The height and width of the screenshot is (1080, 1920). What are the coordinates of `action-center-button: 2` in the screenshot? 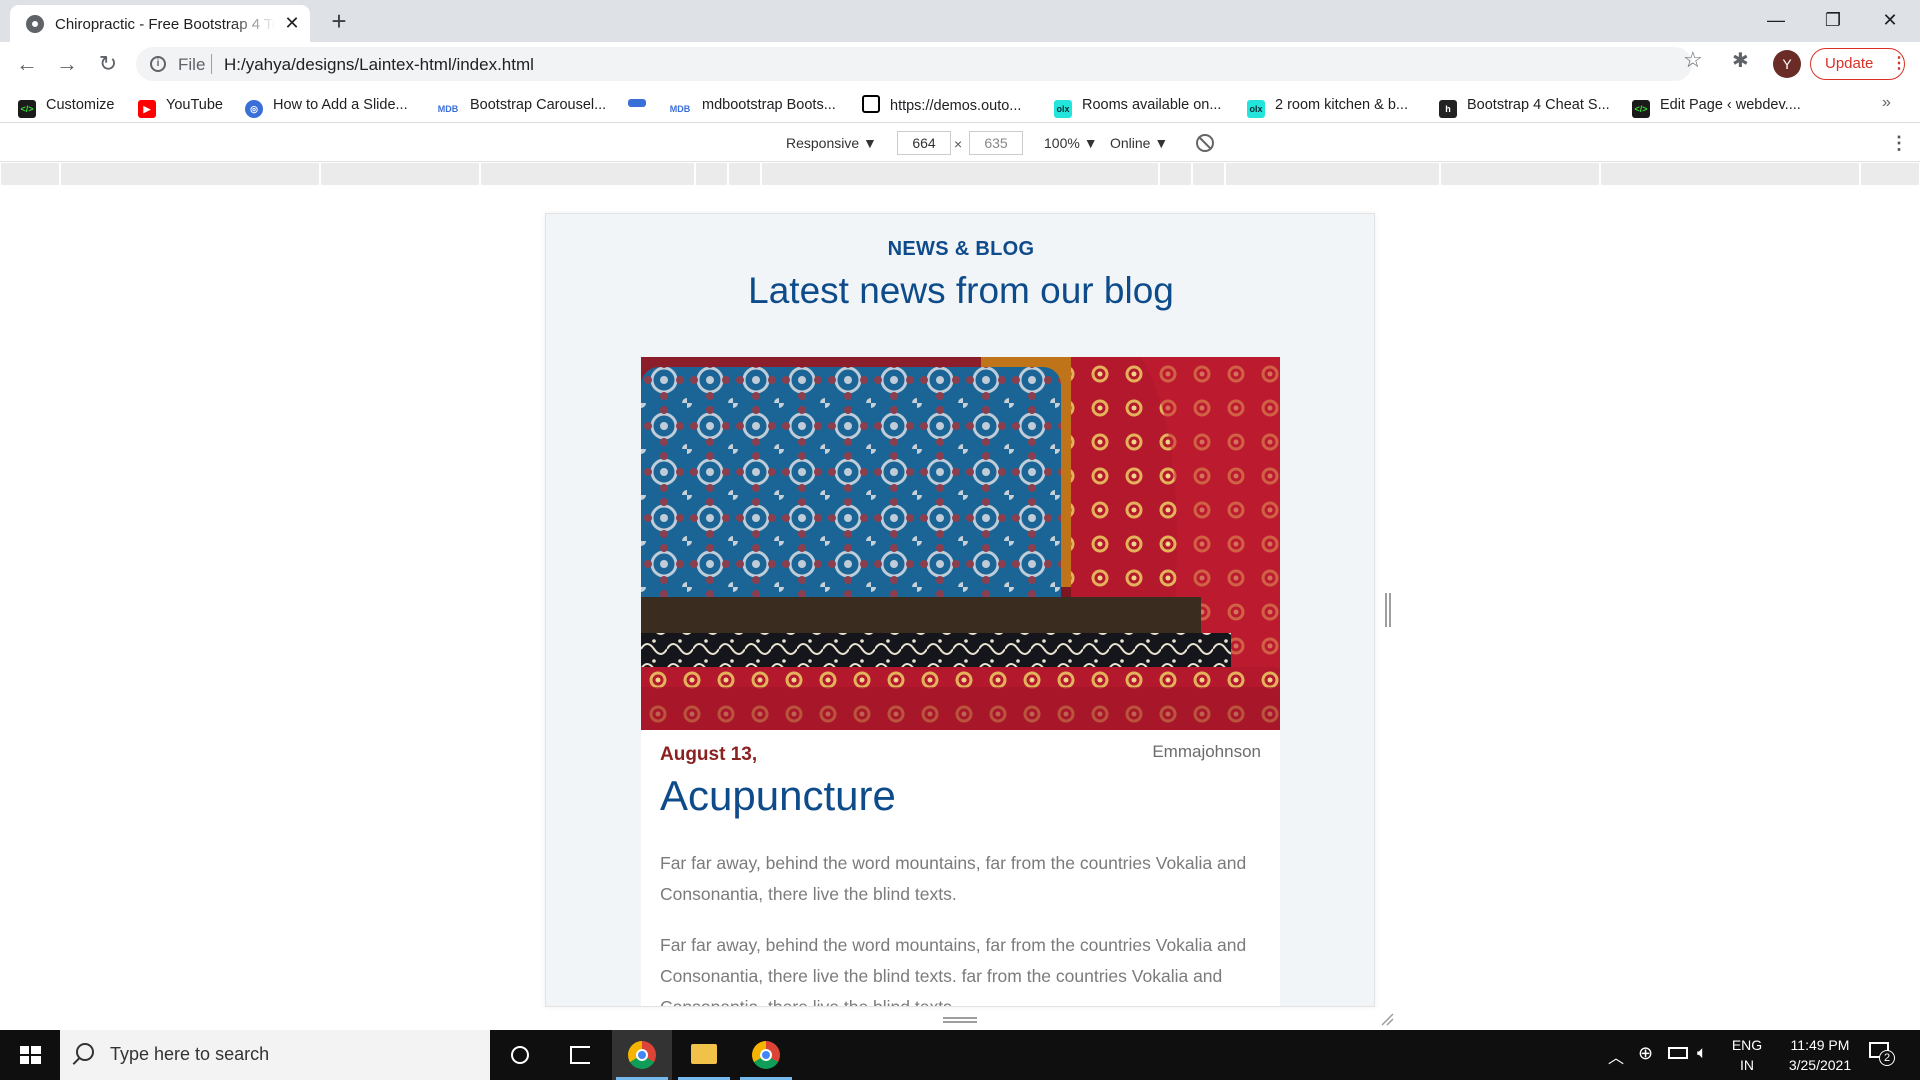 It's located at (1881, 1053).